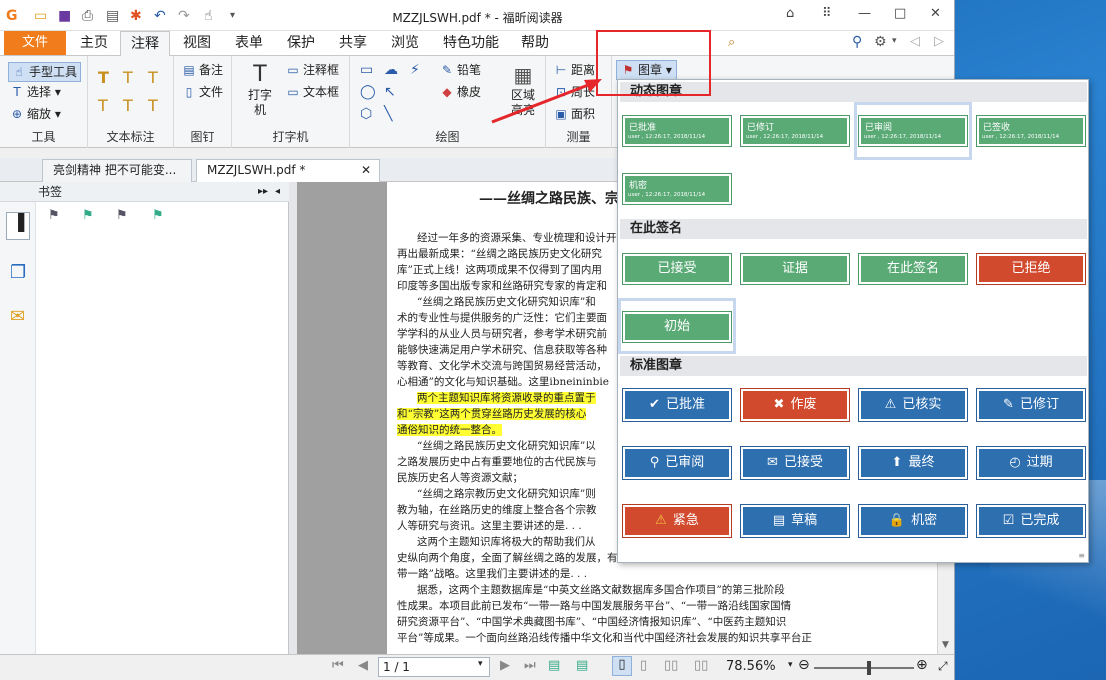 This screenshot has height=680, width=1106. Describe the element at coordinates (45, 72) in the screenshot. I see `hand-tool-button: ☝ 手型工具` at that location.